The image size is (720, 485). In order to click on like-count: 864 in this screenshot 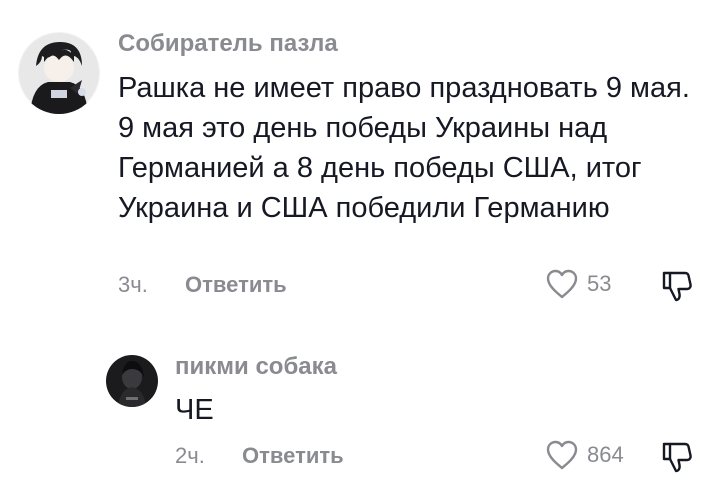, I will do `click(605, 454)`.